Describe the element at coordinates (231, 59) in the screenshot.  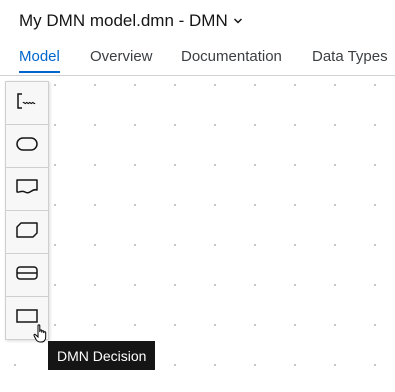
I see `tab-documentation: Documentation` at that location.